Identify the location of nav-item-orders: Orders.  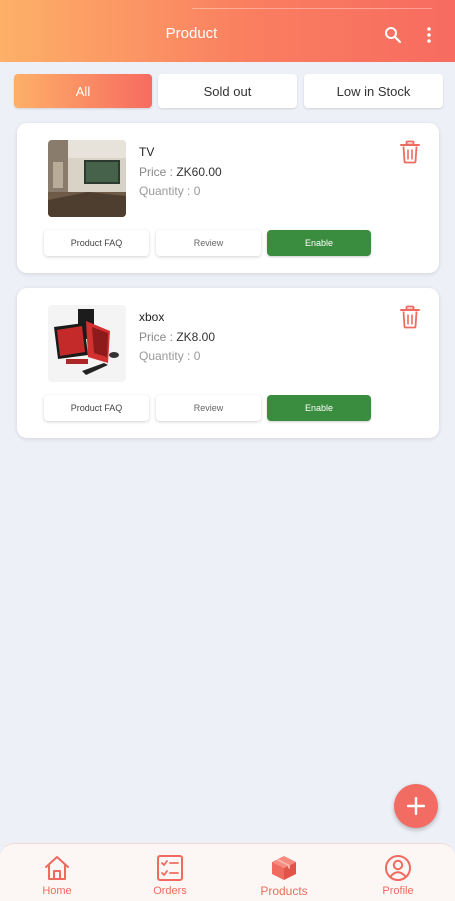
(170, 872).